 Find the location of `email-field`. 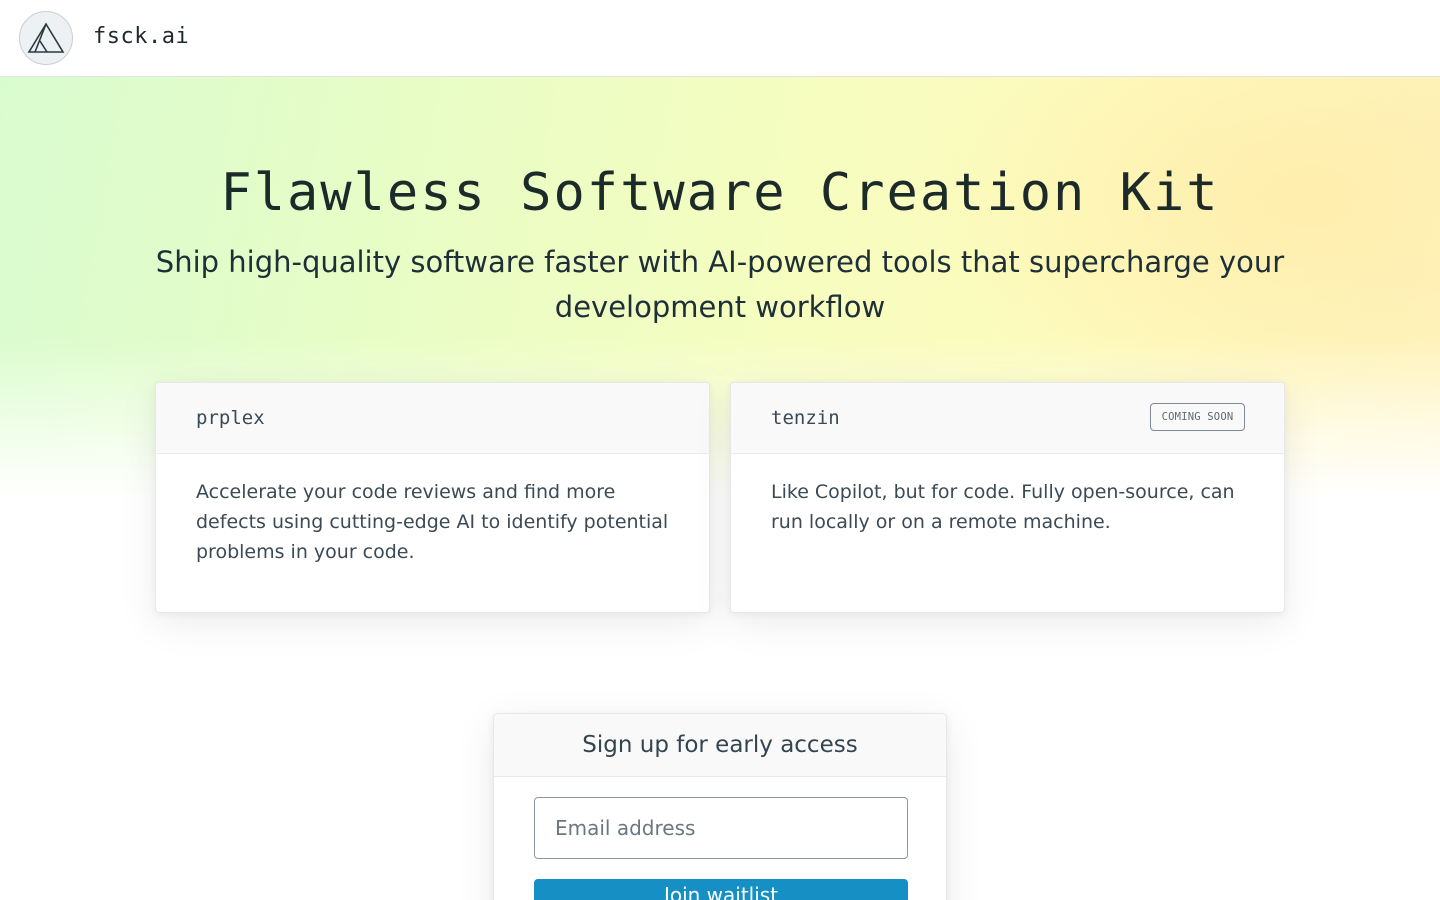

email-field is located at coordinates (721, 828).